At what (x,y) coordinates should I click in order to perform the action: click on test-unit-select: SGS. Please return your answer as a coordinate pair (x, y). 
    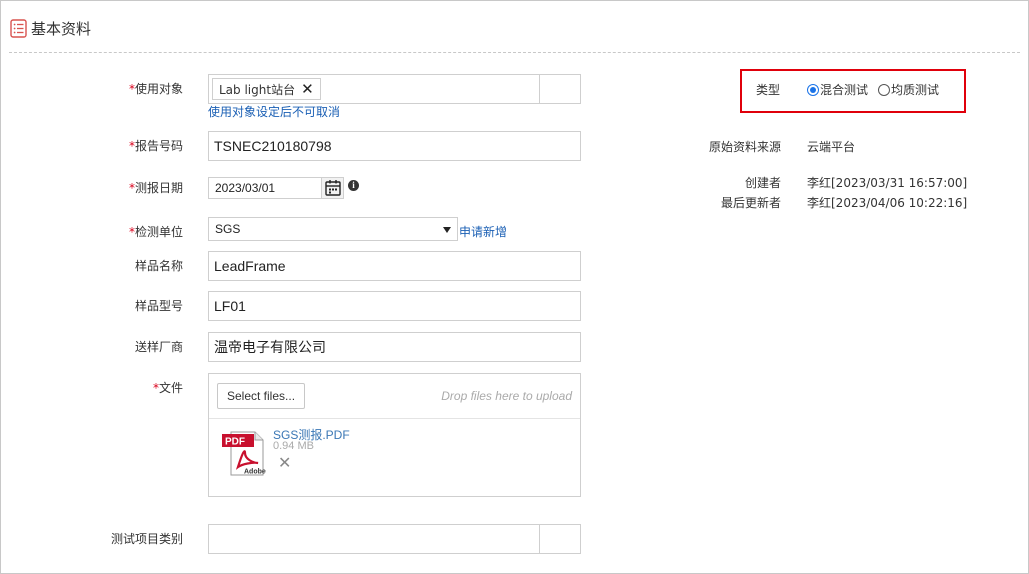
    Looking at the image, I should click on (333, 229).